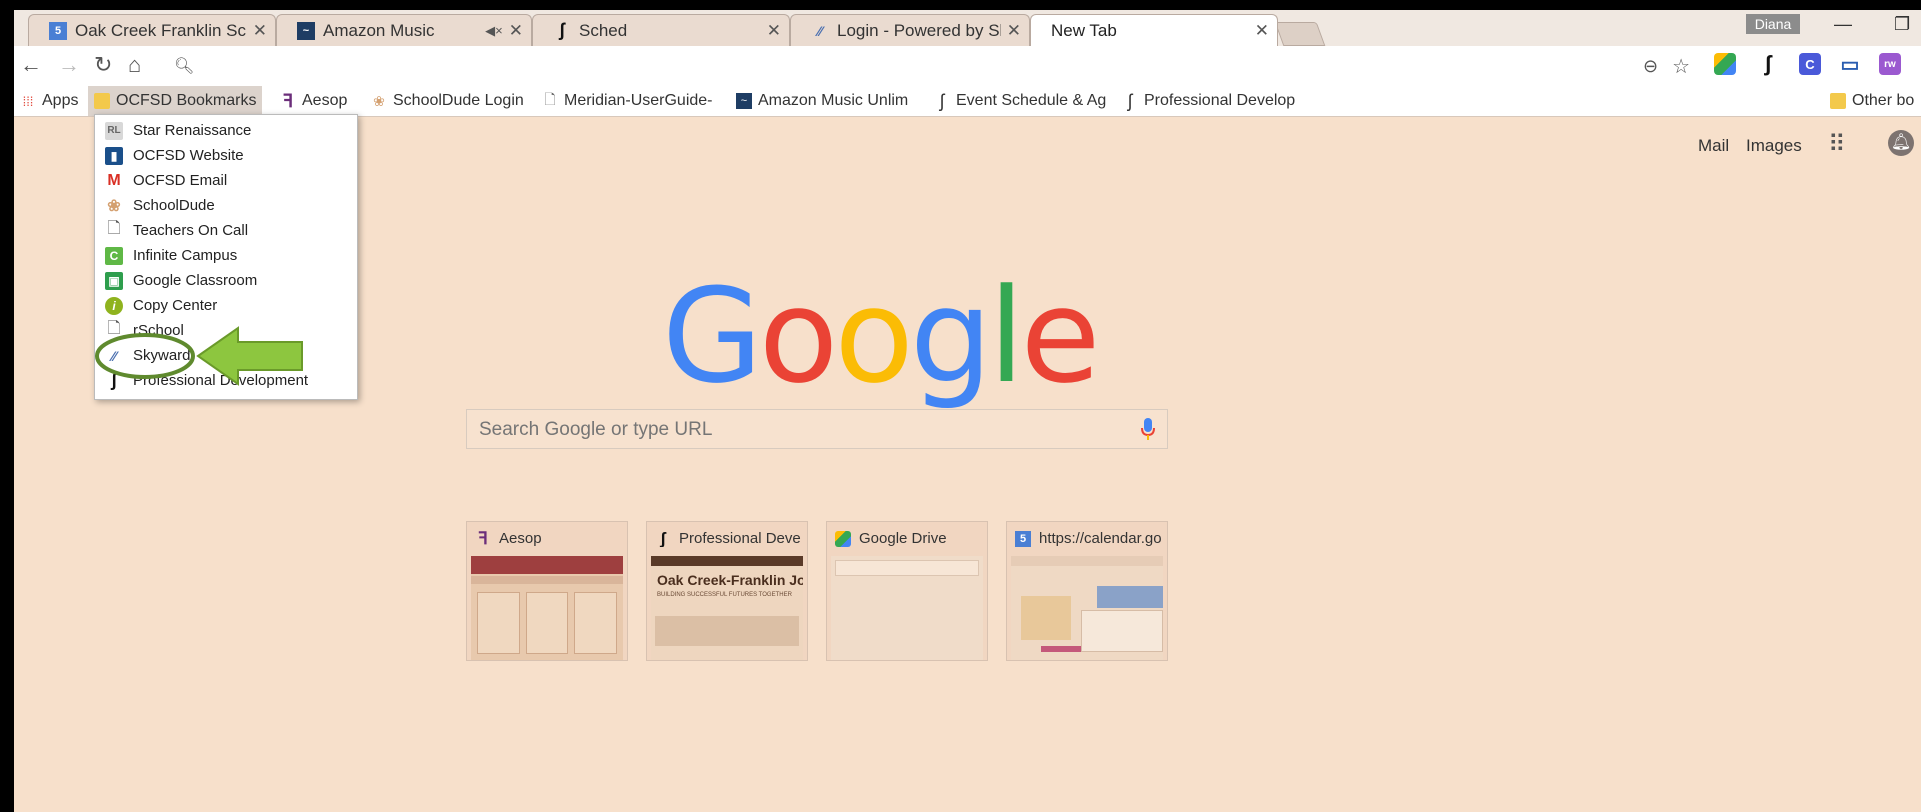 Image resolution: width=1921 pixels, height=812 pixels. I want to click on most-visited-tile-google-drive: Google Drive, so click(907, 591).